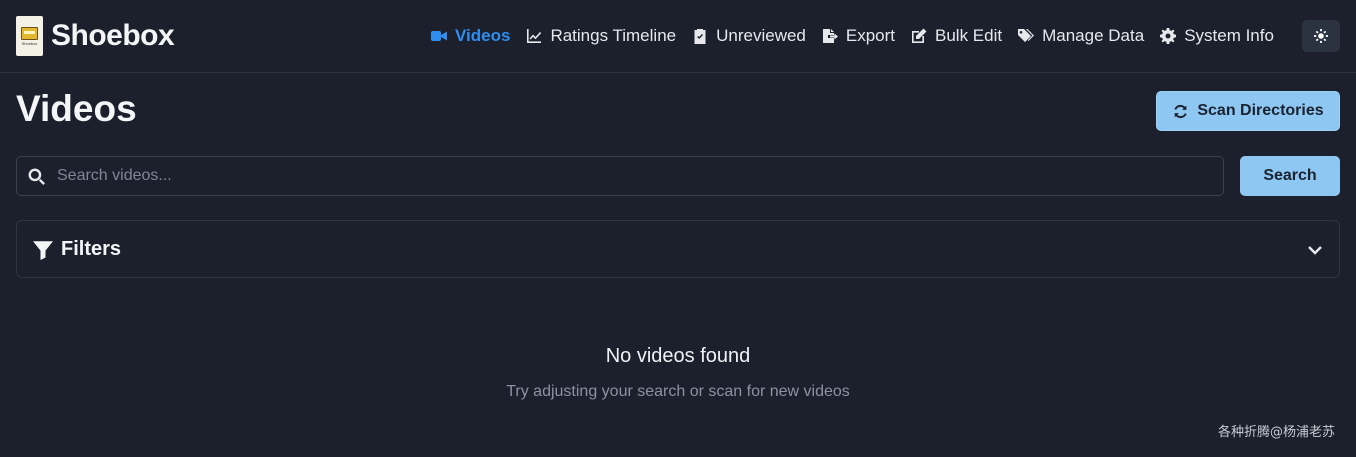 This screenshot has width=1356, height=457. What do you see at coordinates (830, 36) in the screenshot?
I see `file-export-icon` at bounding box center [830, 36].